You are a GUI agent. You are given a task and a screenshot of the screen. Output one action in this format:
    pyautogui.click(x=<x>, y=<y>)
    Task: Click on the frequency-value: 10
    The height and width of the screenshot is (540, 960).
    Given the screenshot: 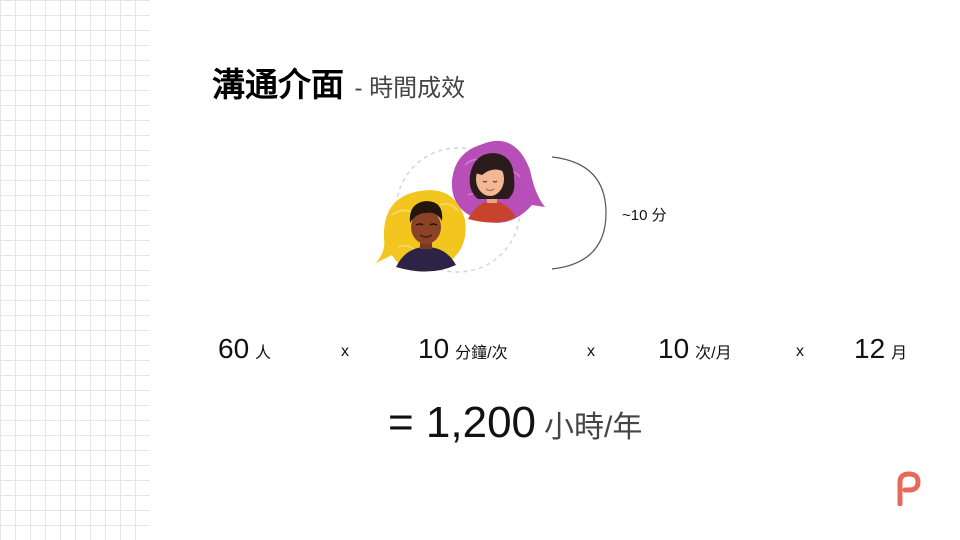 What is the action you would take?
    pyautogui.click(x=674, y=348)
    